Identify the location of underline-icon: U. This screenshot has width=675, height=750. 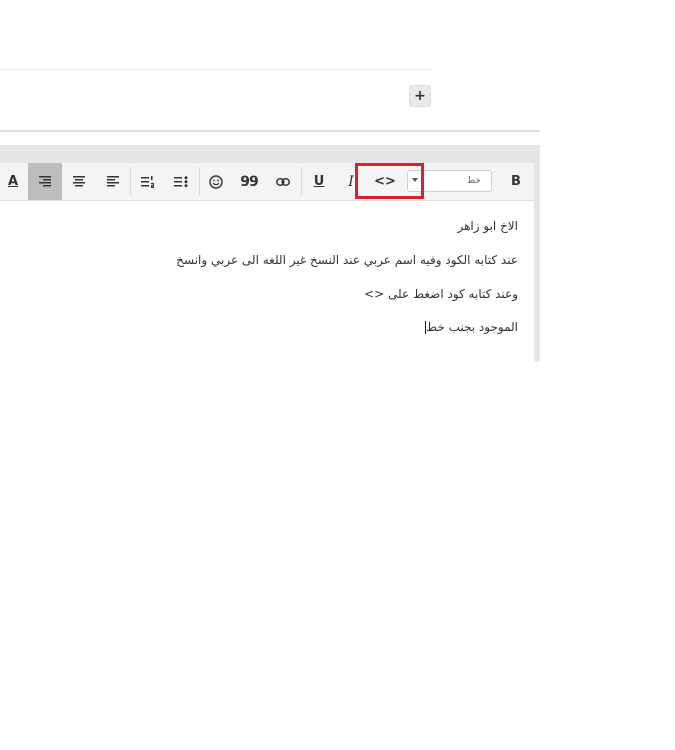
(319, 181).